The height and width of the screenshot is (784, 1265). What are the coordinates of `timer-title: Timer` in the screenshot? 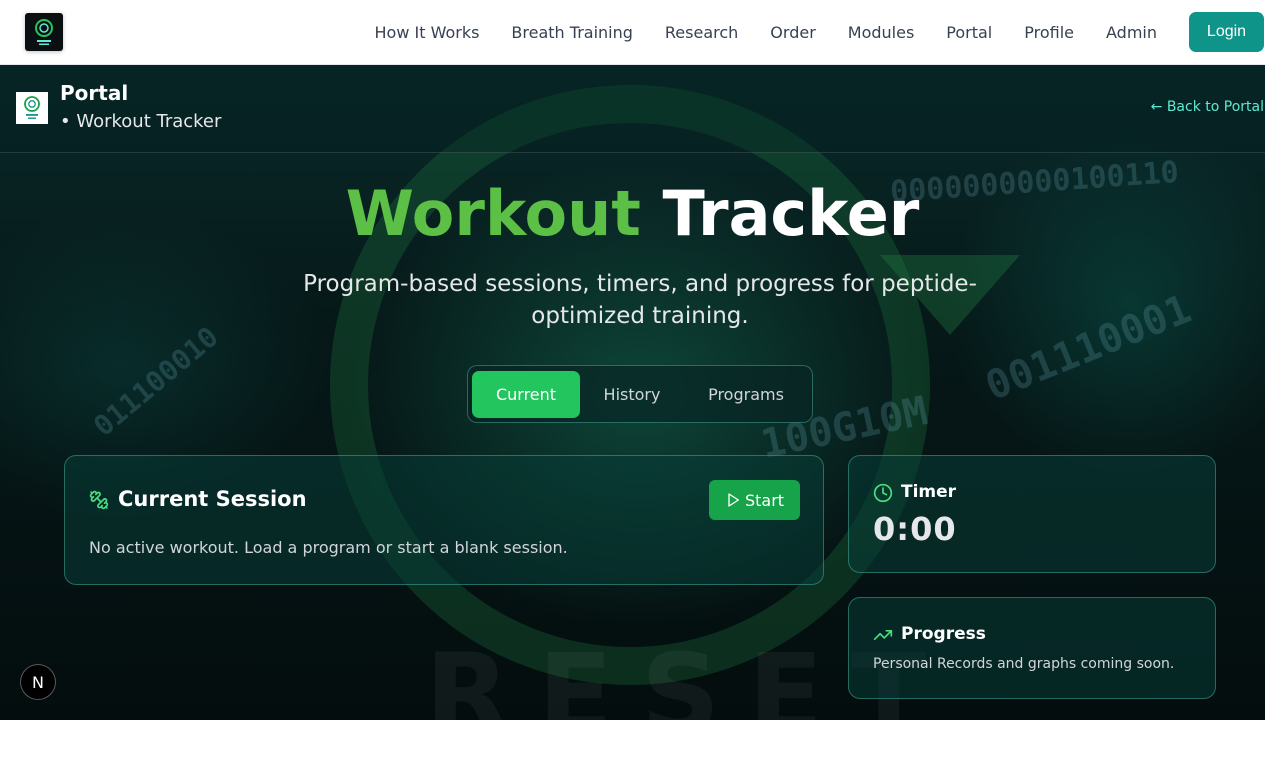 It's located at (929, 492).